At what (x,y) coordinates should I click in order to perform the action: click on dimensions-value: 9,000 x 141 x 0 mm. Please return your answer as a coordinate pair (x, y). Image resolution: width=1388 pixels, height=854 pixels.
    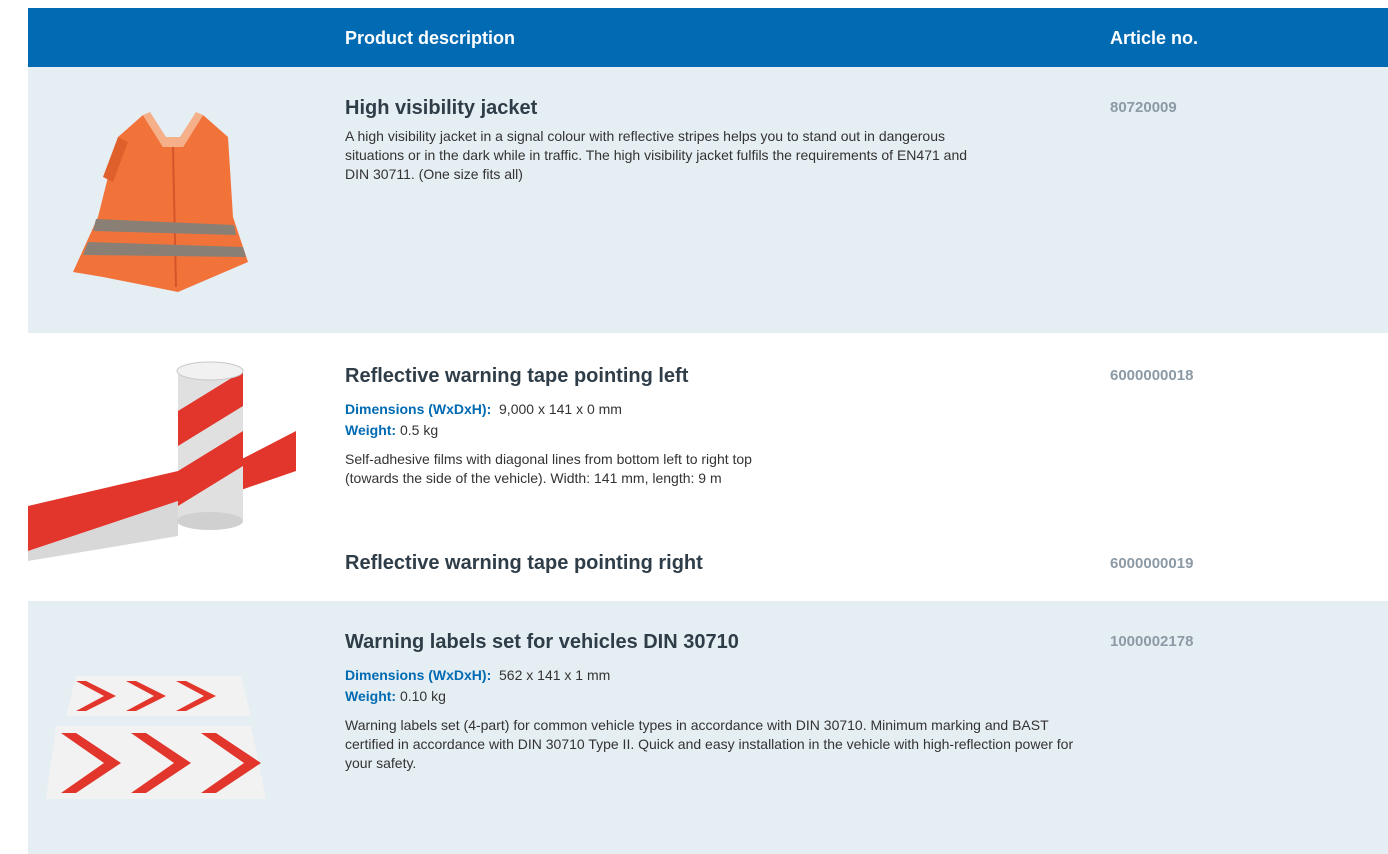
    Looking at the image, I should click on (560, 409).